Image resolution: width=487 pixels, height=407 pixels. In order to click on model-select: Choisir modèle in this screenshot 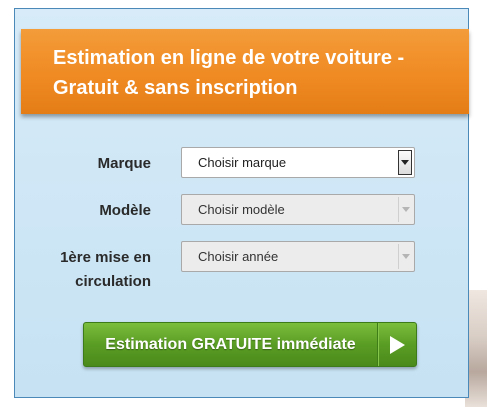, I will do `click(298, 209)`.